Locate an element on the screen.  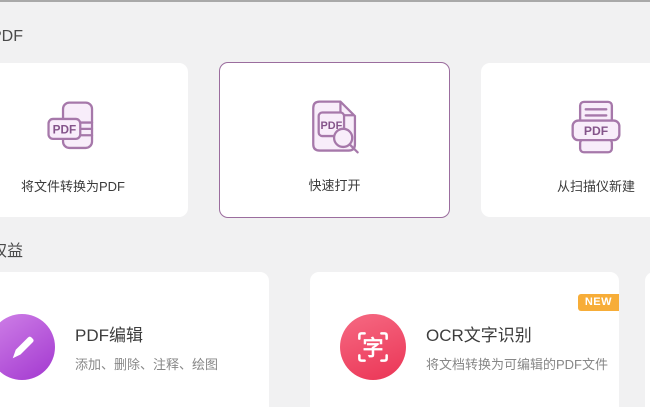
card-label: 快速打开 is located at coordinates (334, 185).